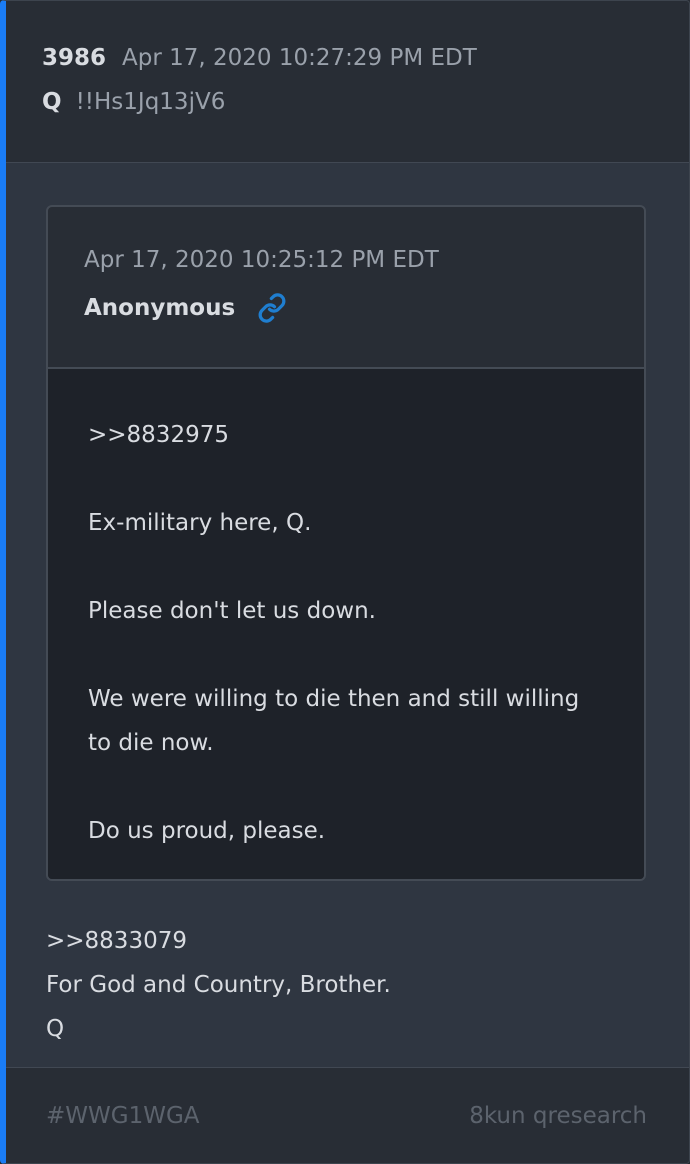 This screenshot has height=1164, width=690. I want to click on post-author-line: Q !!Hs1Jq13jV6, so click(365, 106).